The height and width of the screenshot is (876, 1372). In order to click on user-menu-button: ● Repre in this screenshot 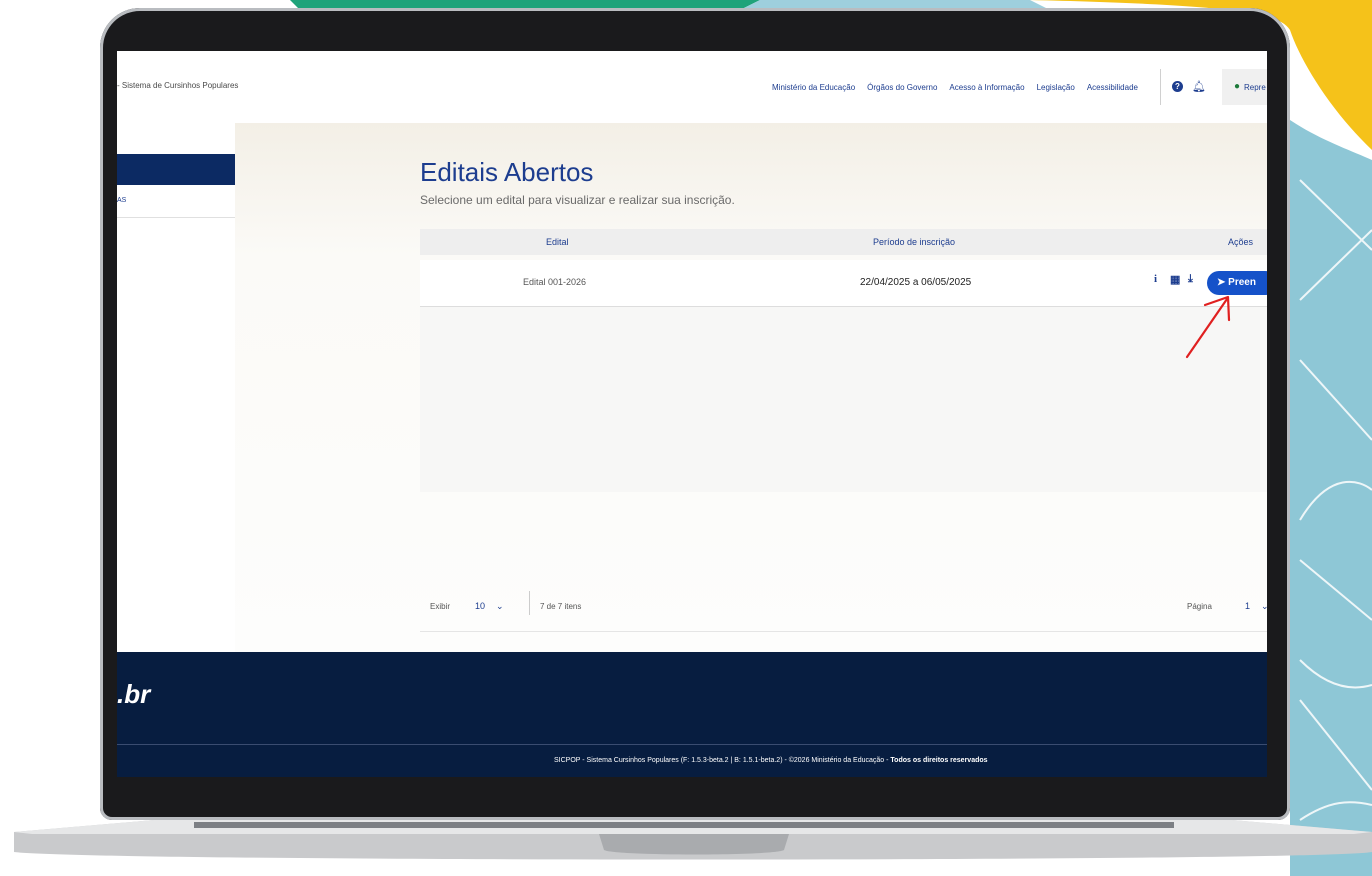, I will do `click(1244, 87)`.